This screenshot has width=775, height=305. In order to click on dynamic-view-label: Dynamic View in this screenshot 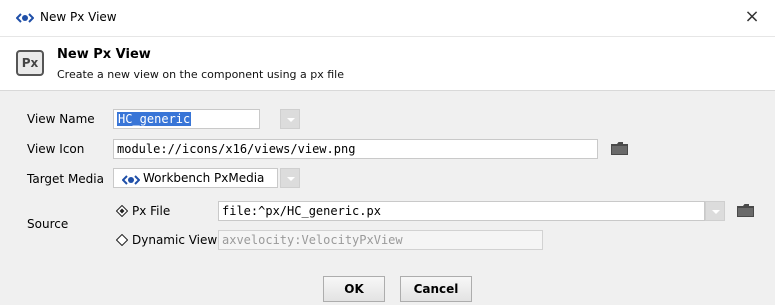, I will do `click(175, 240)`.